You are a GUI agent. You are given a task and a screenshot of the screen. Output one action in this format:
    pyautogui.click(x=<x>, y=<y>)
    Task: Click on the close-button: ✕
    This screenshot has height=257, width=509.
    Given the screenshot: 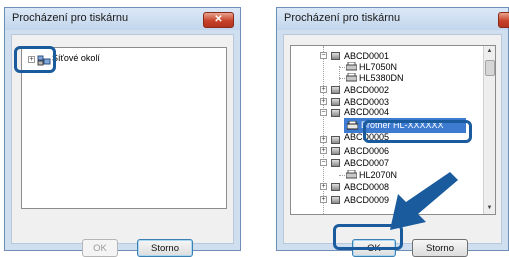 What is the action you would take?
    pyautogui.click(x=218, y=20)
    